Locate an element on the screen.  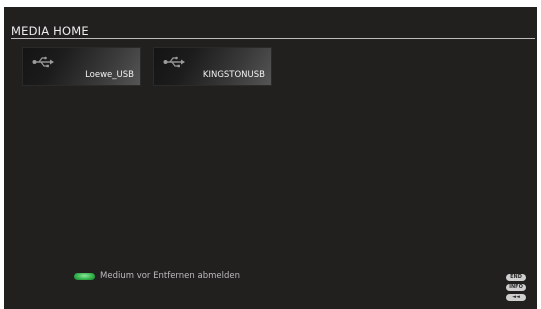
back-key-icon: ◄◄ is located at coordinates (516, 297).